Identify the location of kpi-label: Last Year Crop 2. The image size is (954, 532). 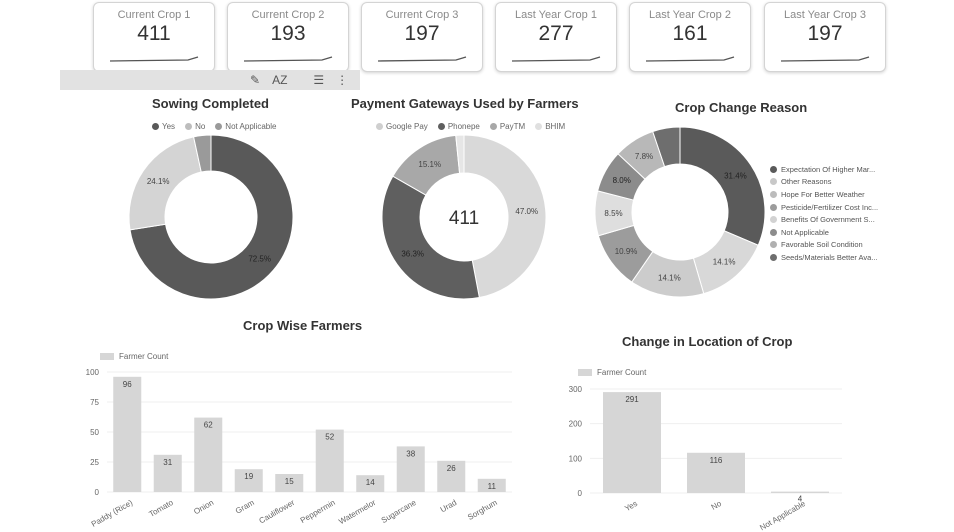
(690, 15).